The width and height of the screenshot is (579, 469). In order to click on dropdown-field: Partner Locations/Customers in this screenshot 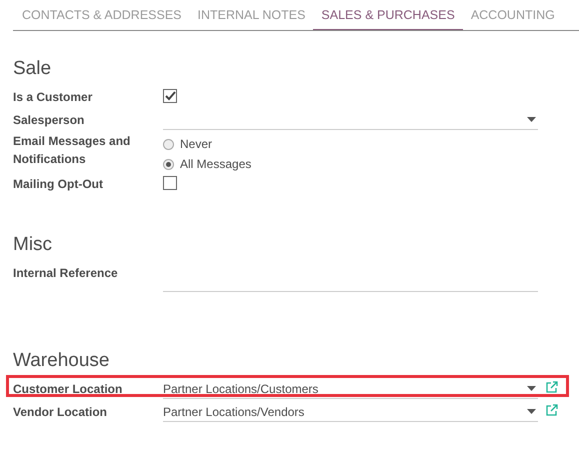, I will do `click(350, 389)`.